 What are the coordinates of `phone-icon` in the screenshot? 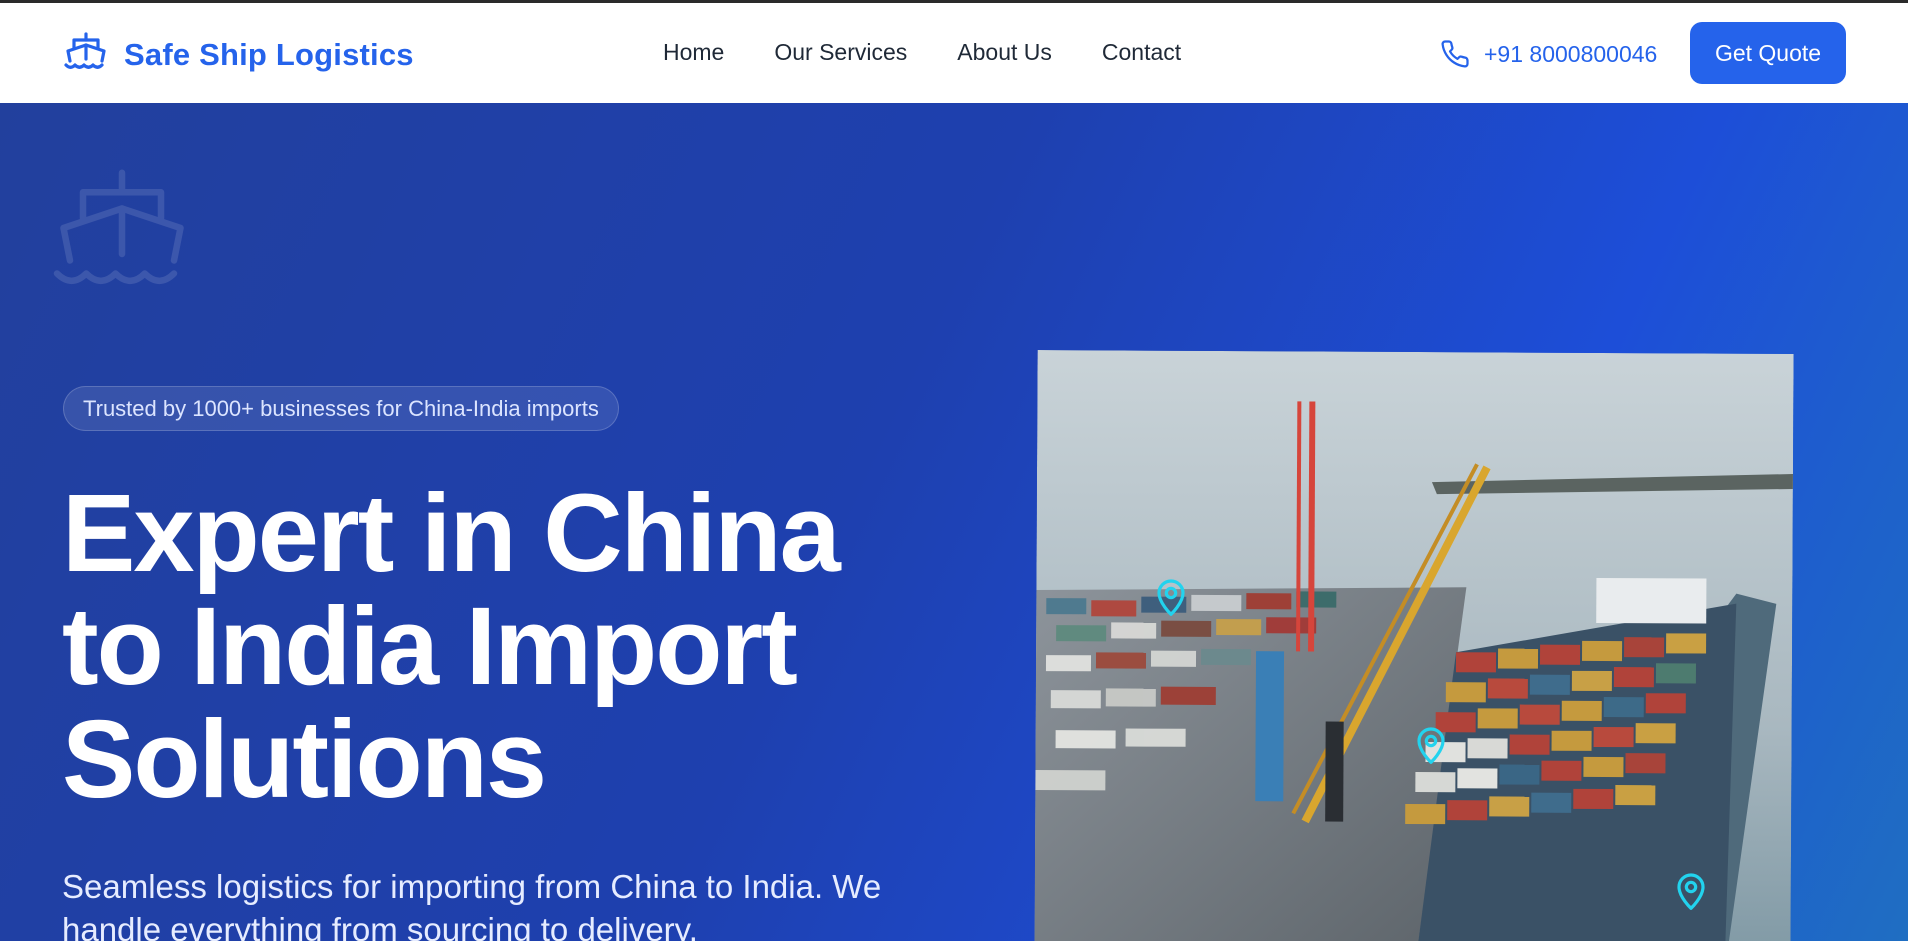 It's located at (1455, 54).